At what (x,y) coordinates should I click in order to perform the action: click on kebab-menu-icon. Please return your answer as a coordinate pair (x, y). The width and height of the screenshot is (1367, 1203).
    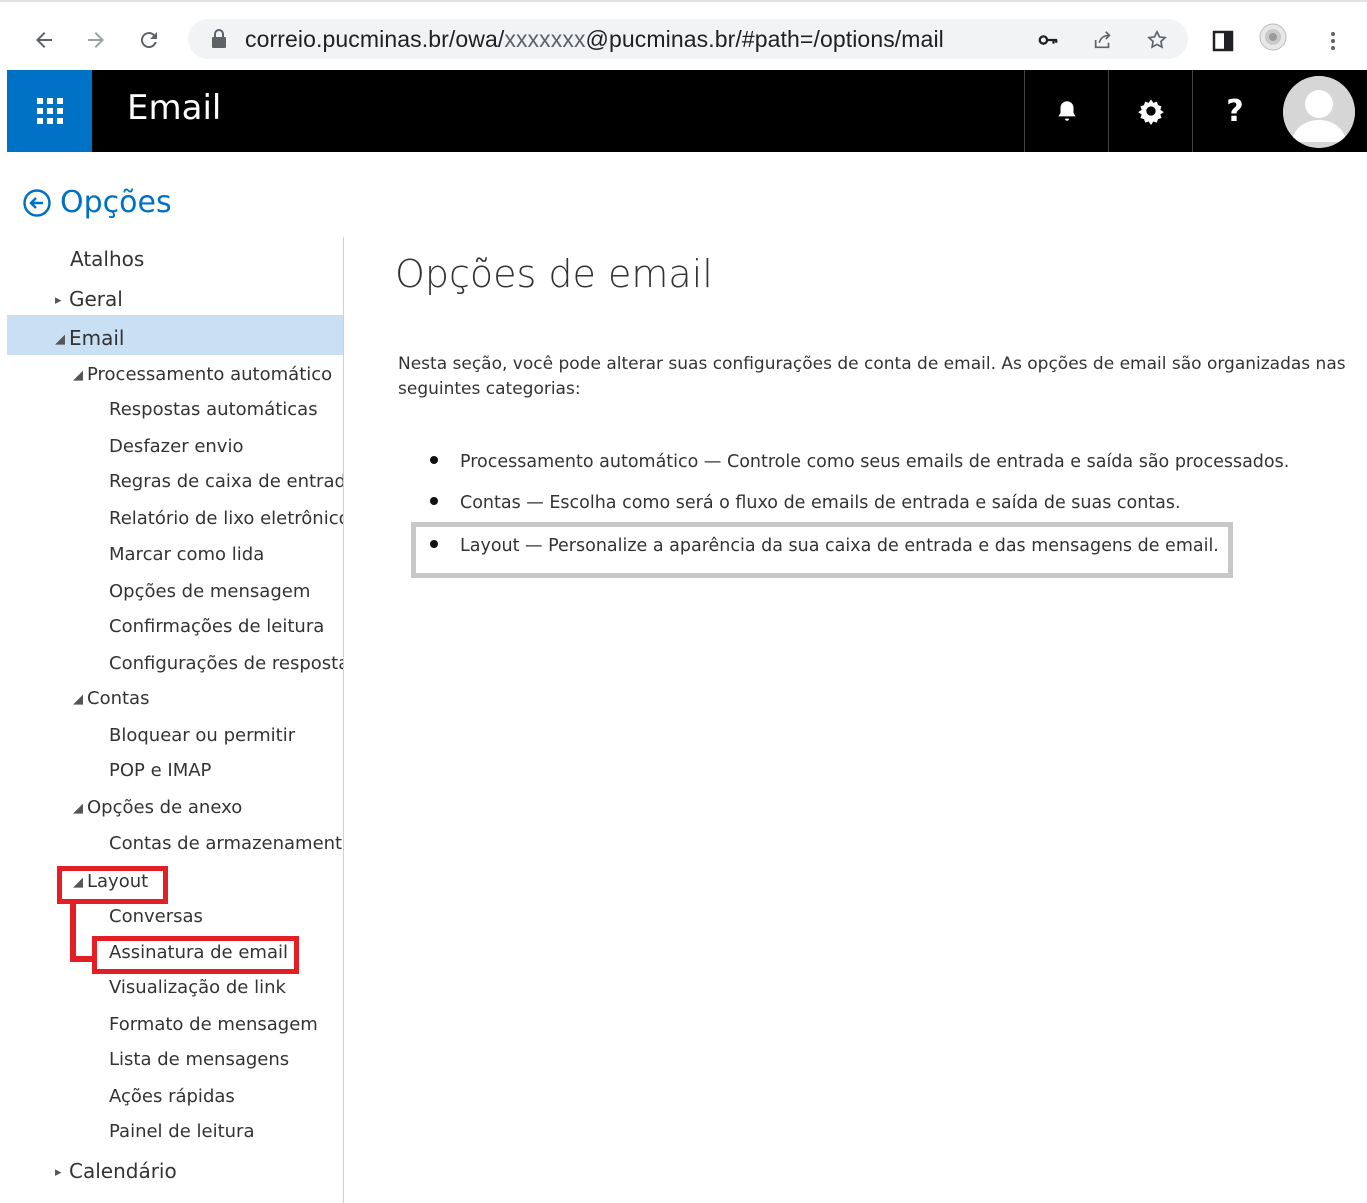
    Looking at the image, I should click on (1333, 41).